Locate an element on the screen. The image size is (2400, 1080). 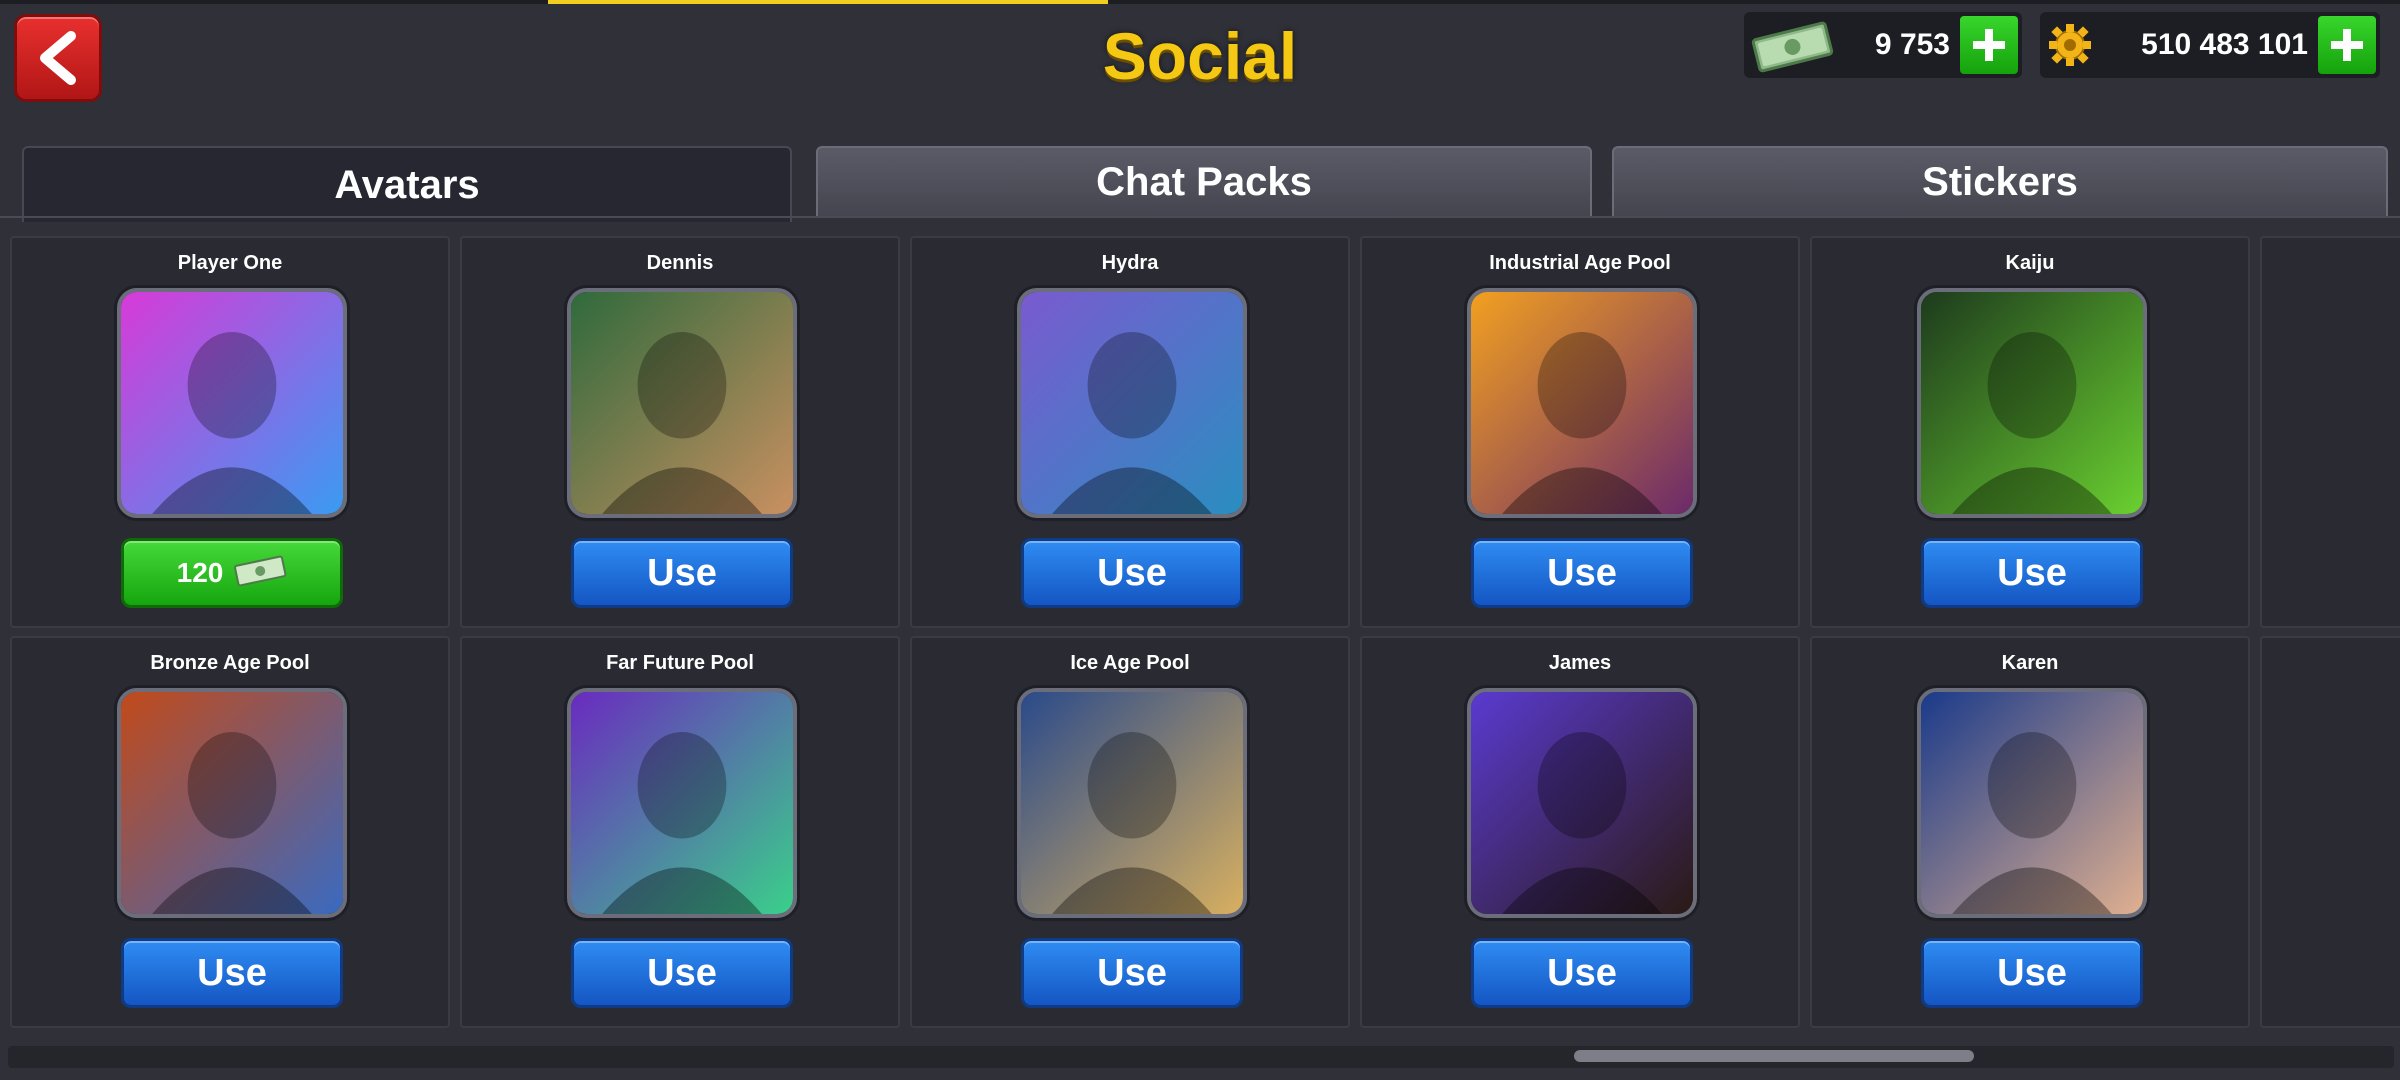
coin-amount: 510 483 101 is located at coordinates (2224, 44).